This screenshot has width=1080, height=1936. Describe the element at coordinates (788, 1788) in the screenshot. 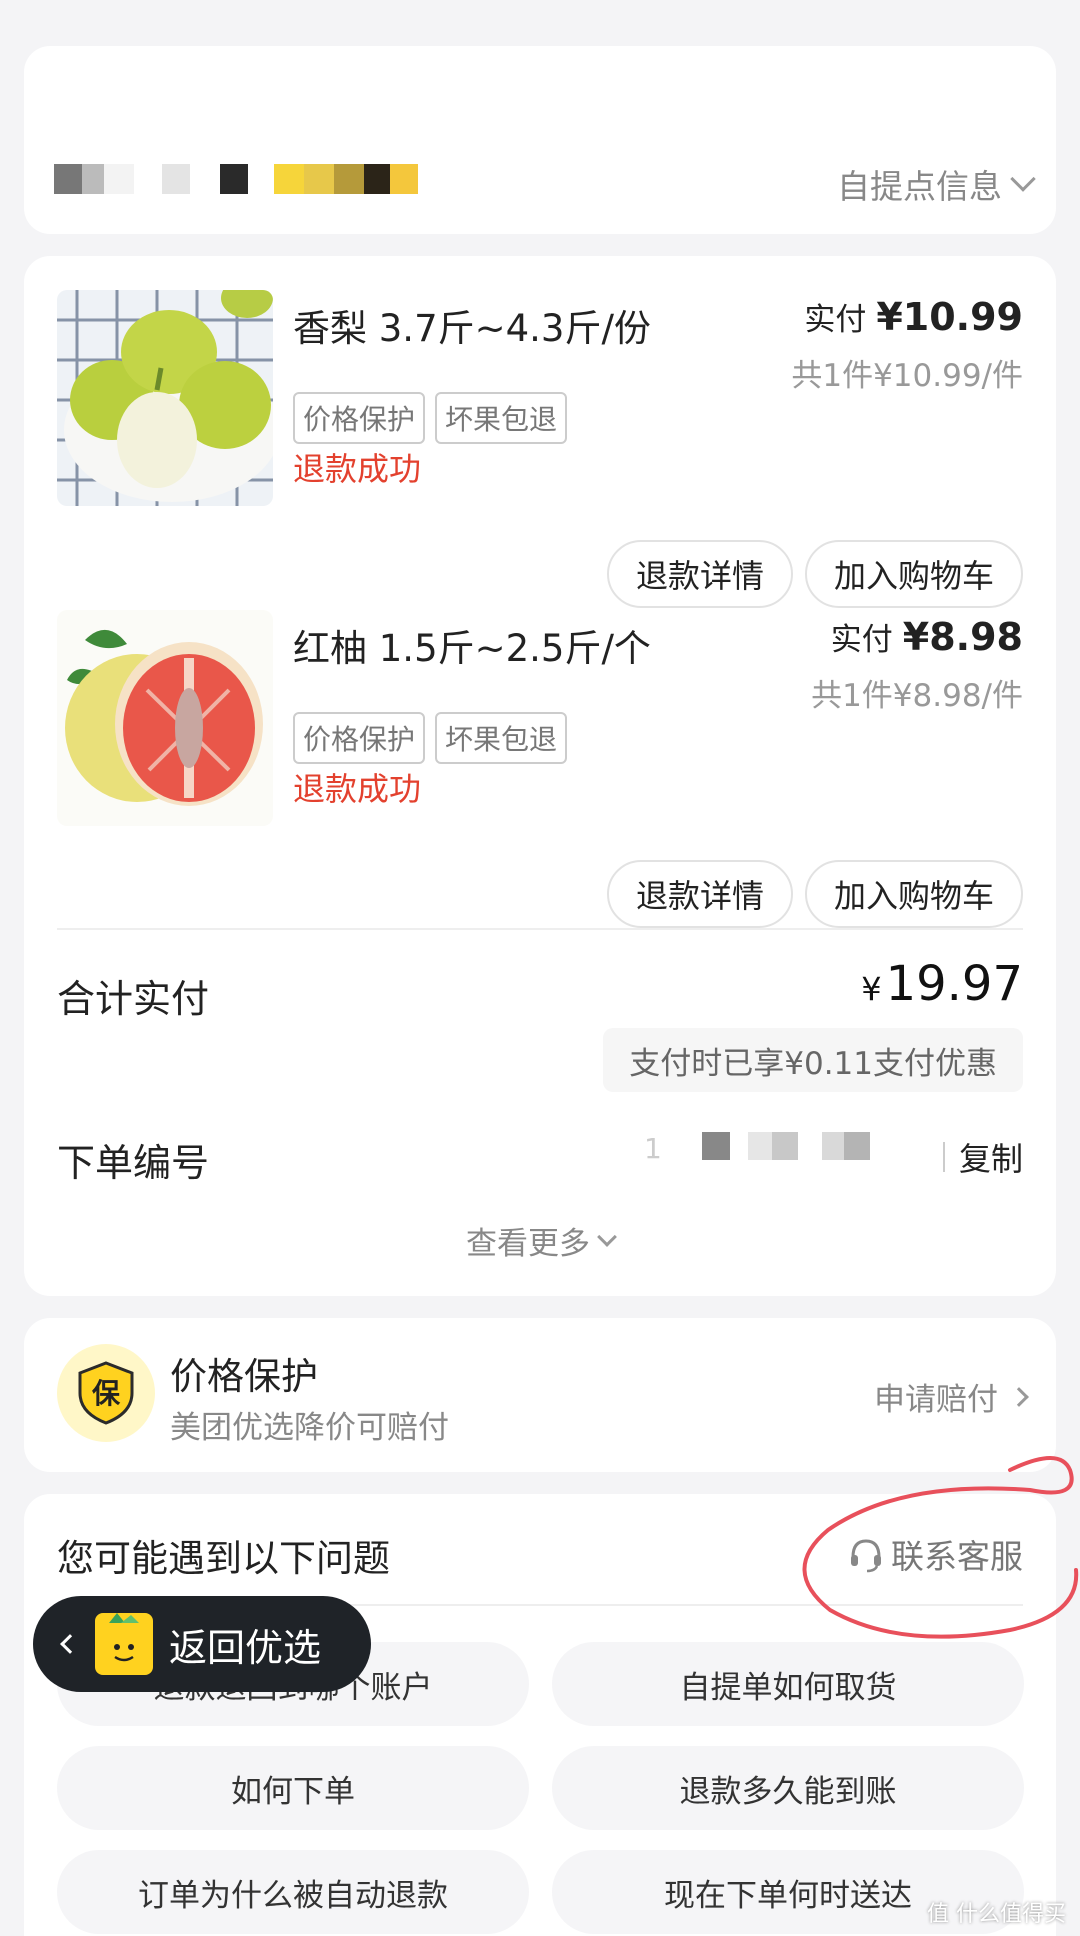

I see `faq-question: 退款多久能到账` at that location.